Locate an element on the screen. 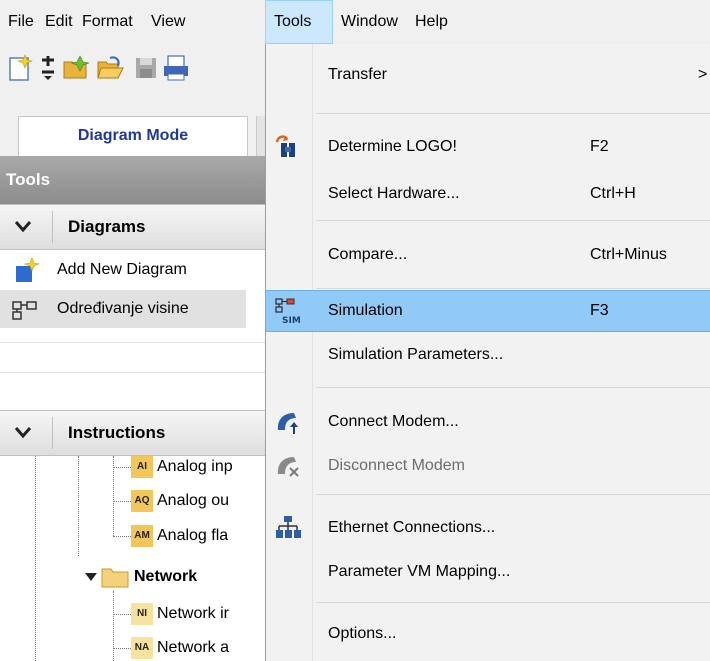  add-new-diagram-label: Add New Diagram is located at coordinates (122, 269).